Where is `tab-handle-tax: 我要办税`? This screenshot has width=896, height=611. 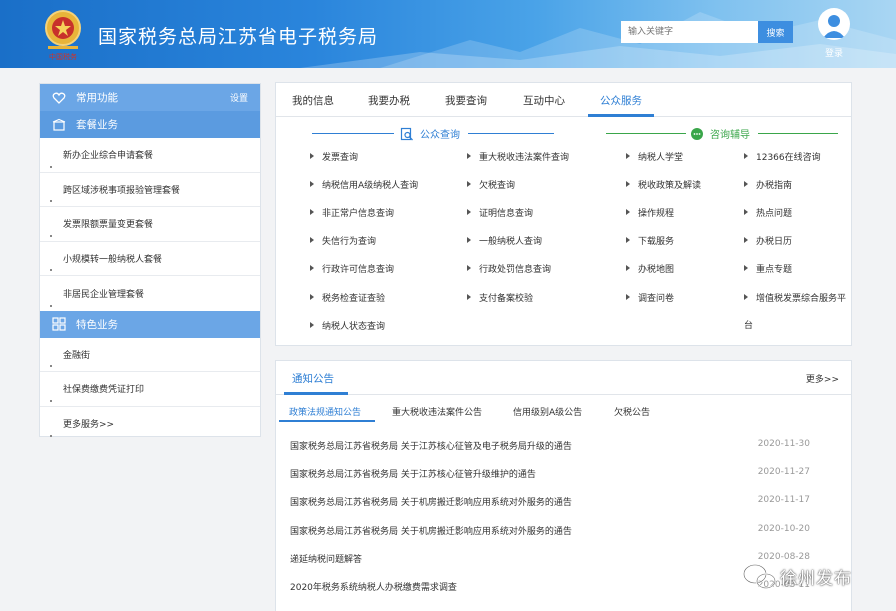 tab-handle-tax: 我要办税 is located at coordinates (389, 100).